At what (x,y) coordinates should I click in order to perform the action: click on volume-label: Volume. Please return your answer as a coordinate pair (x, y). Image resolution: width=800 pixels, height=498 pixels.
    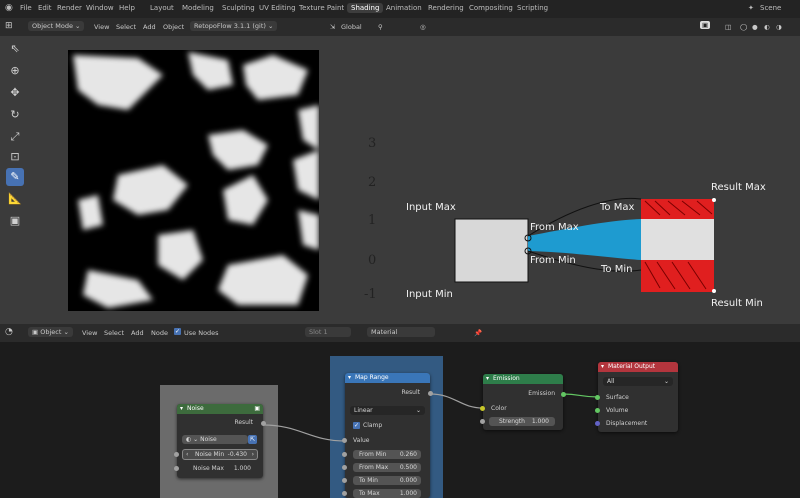
    Looking at the image, I should click on (617, 410).